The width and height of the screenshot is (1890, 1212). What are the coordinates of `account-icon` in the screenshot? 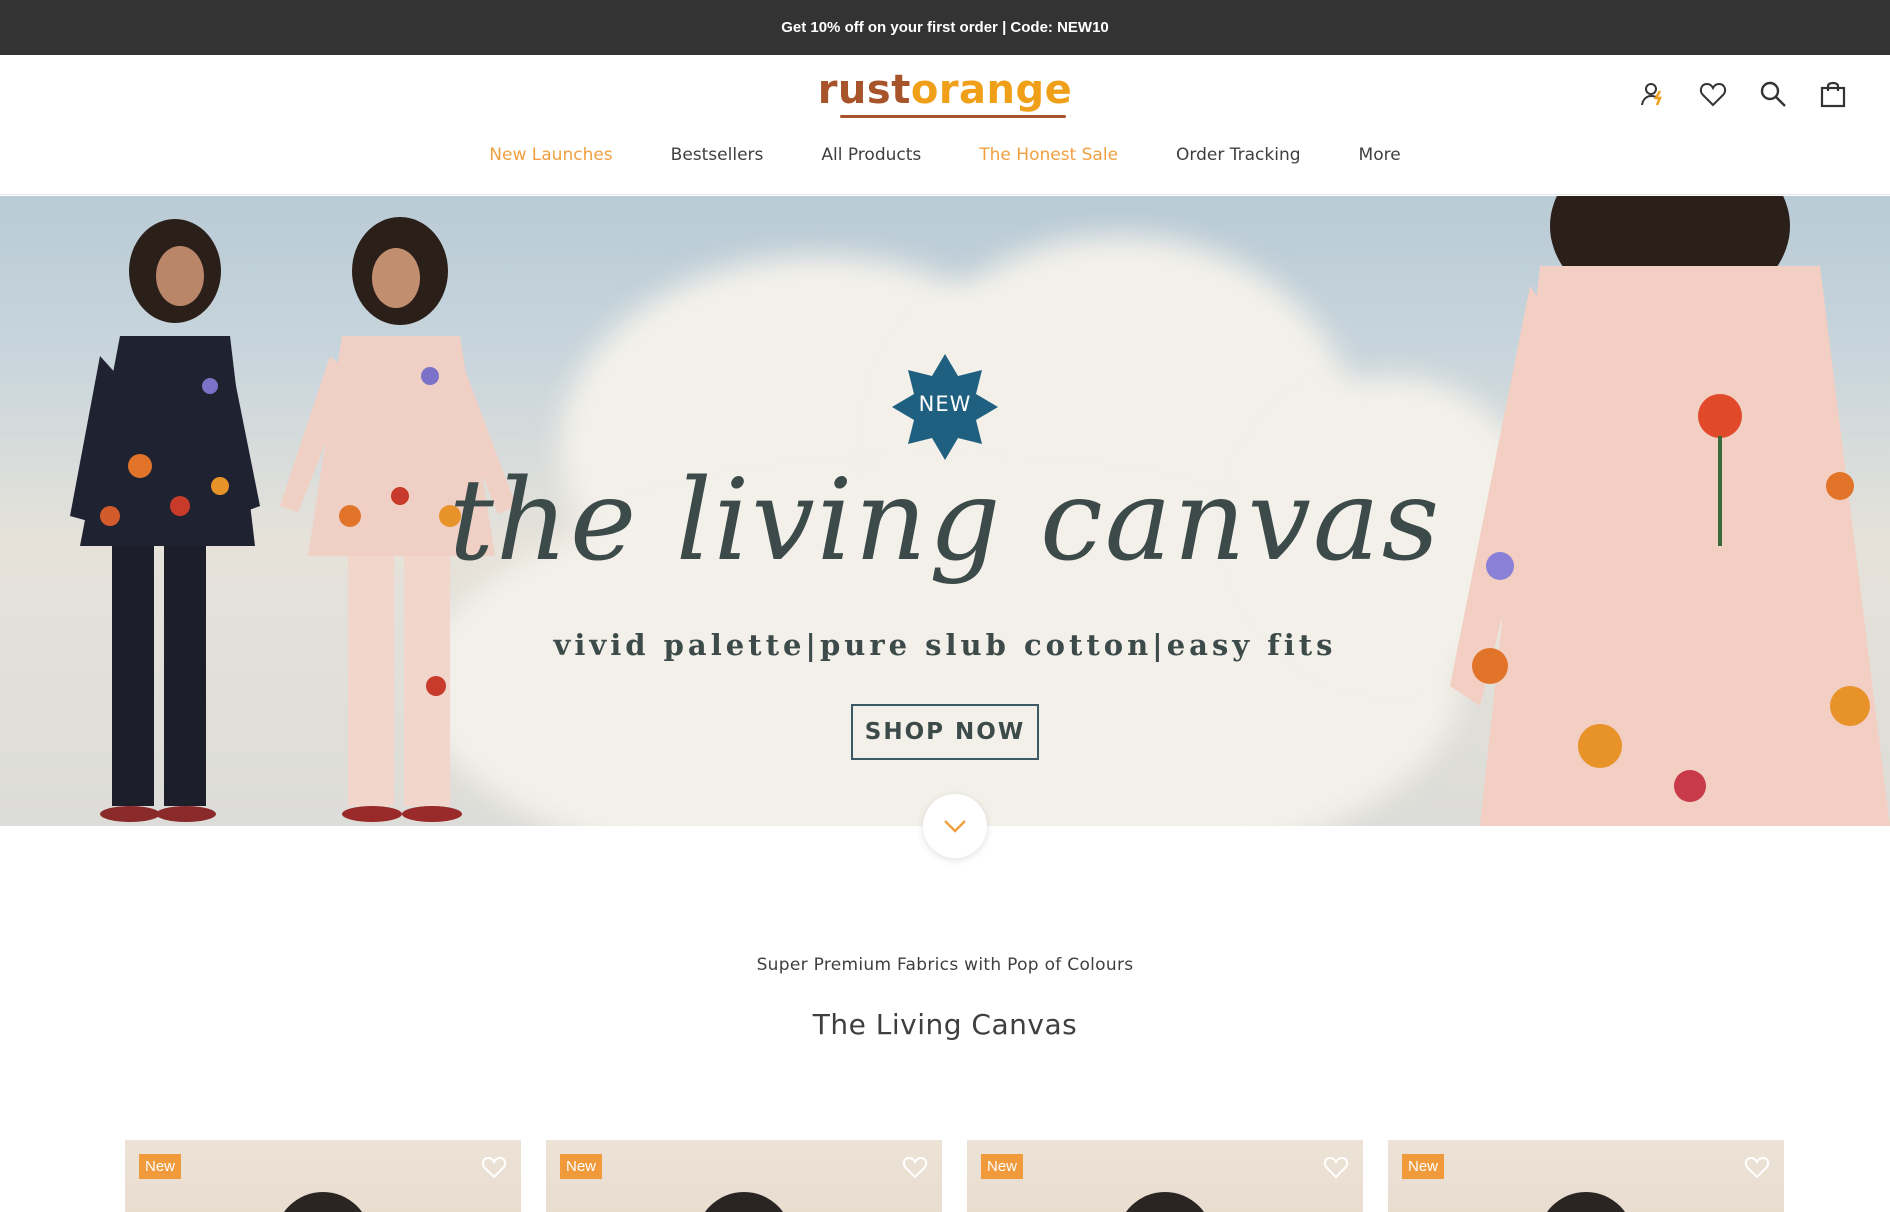 It's located at (1653, 94).